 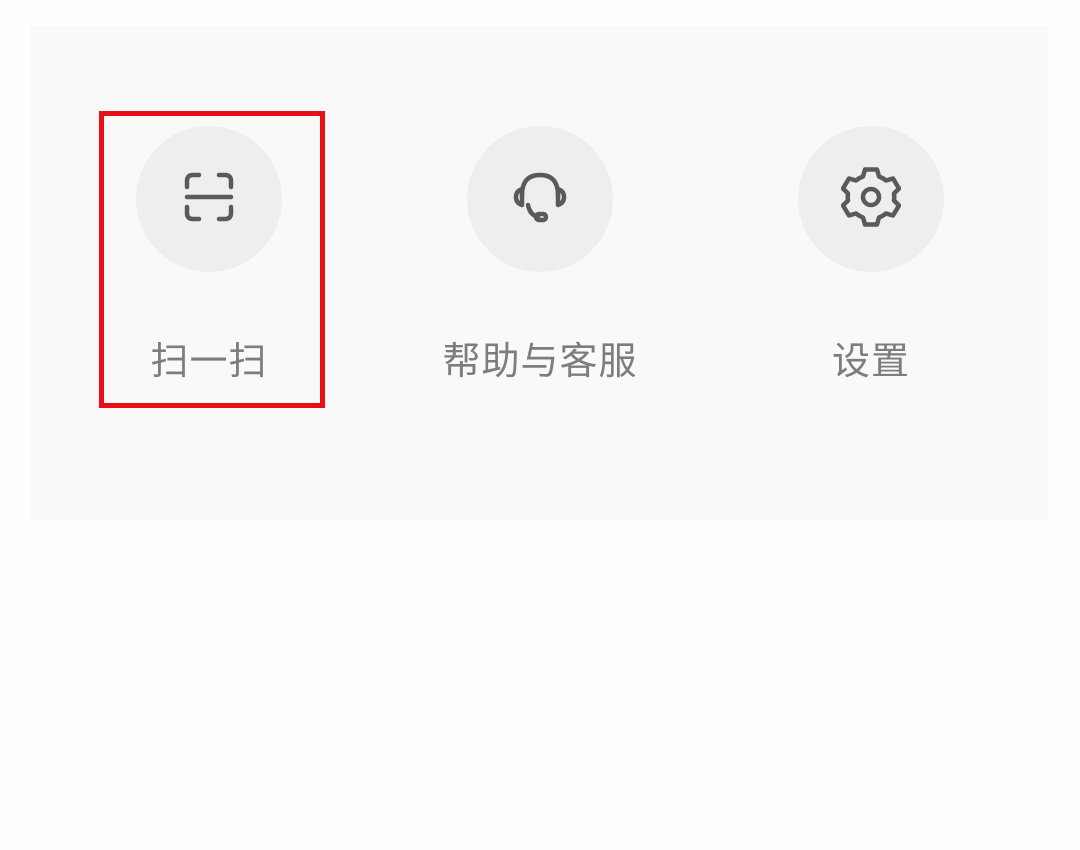 I want to click on scan-button: 扫一扫, so click(x=209, y=254).